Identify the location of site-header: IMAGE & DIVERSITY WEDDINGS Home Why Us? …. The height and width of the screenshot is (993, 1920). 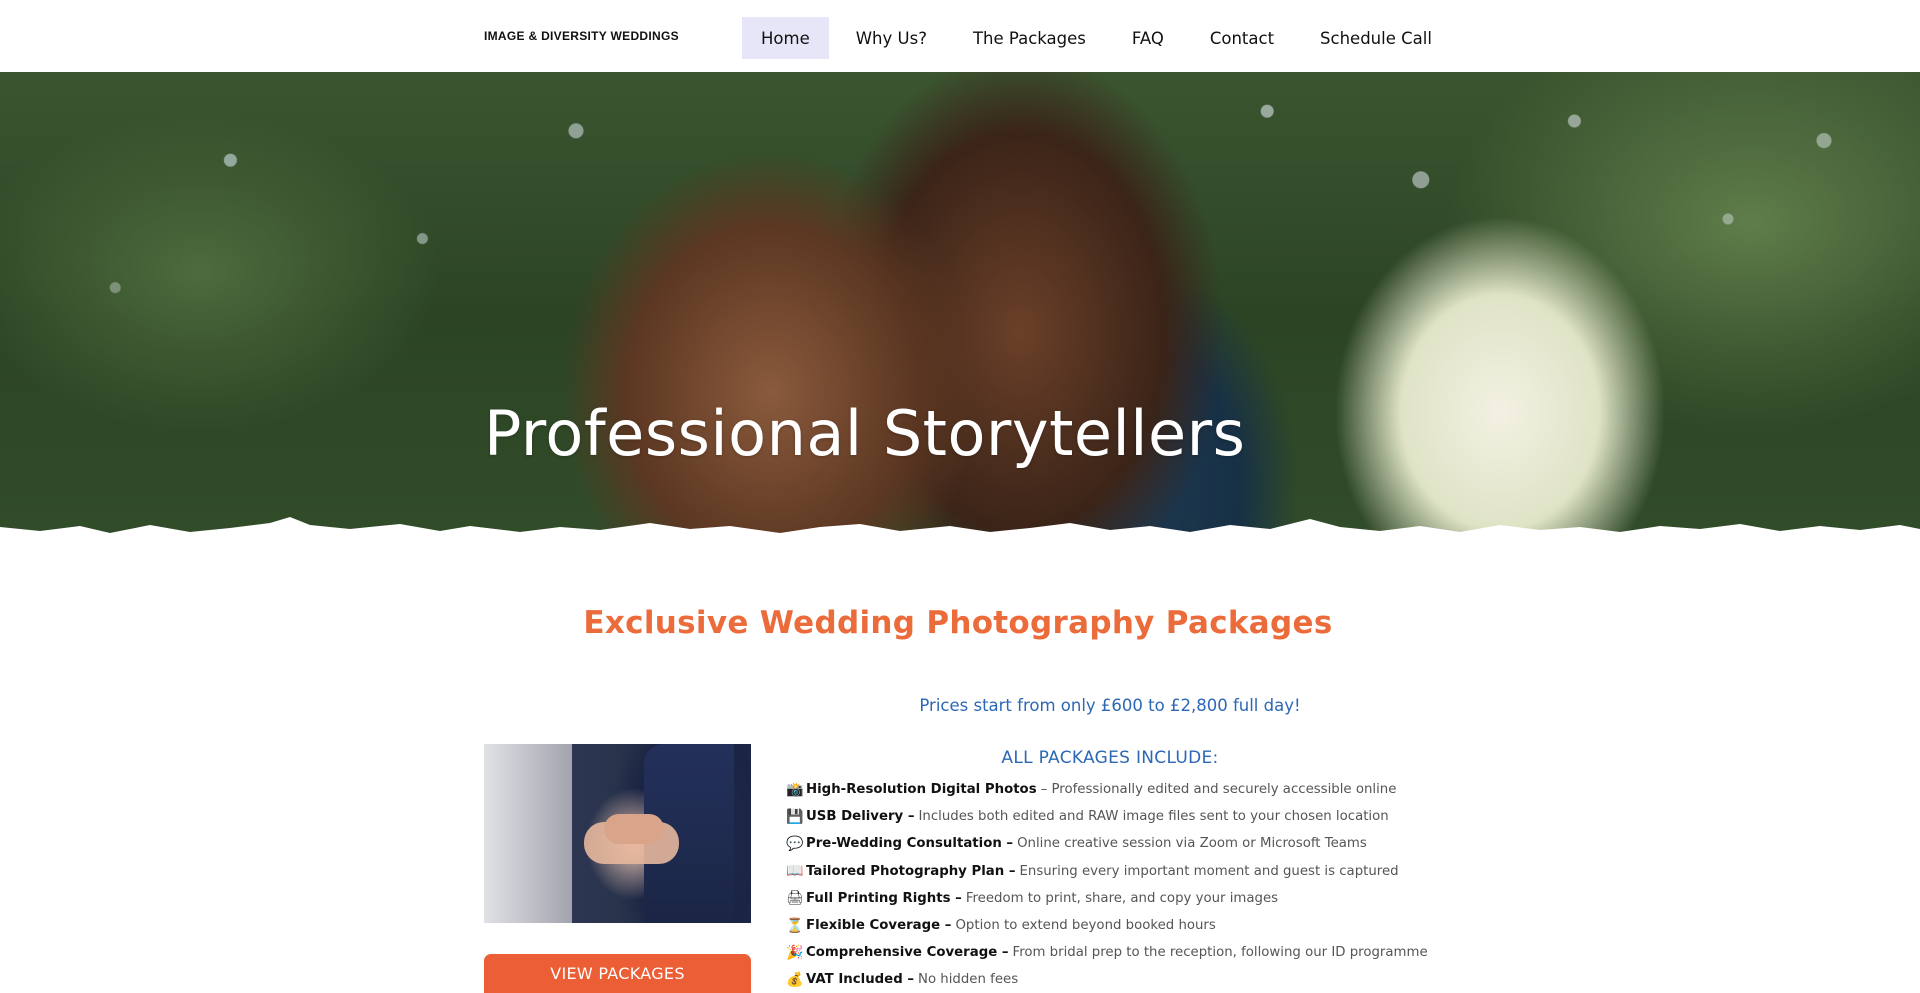
(960, 36).